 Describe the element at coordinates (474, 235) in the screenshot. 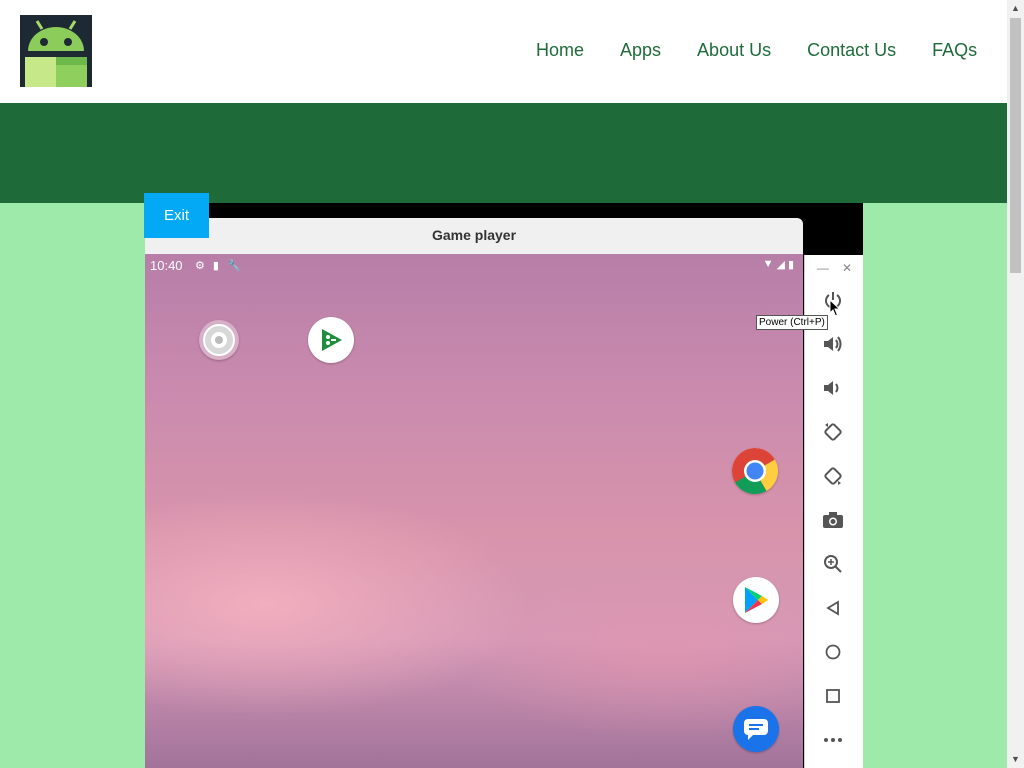

I see `player-title: Game player` at that location.